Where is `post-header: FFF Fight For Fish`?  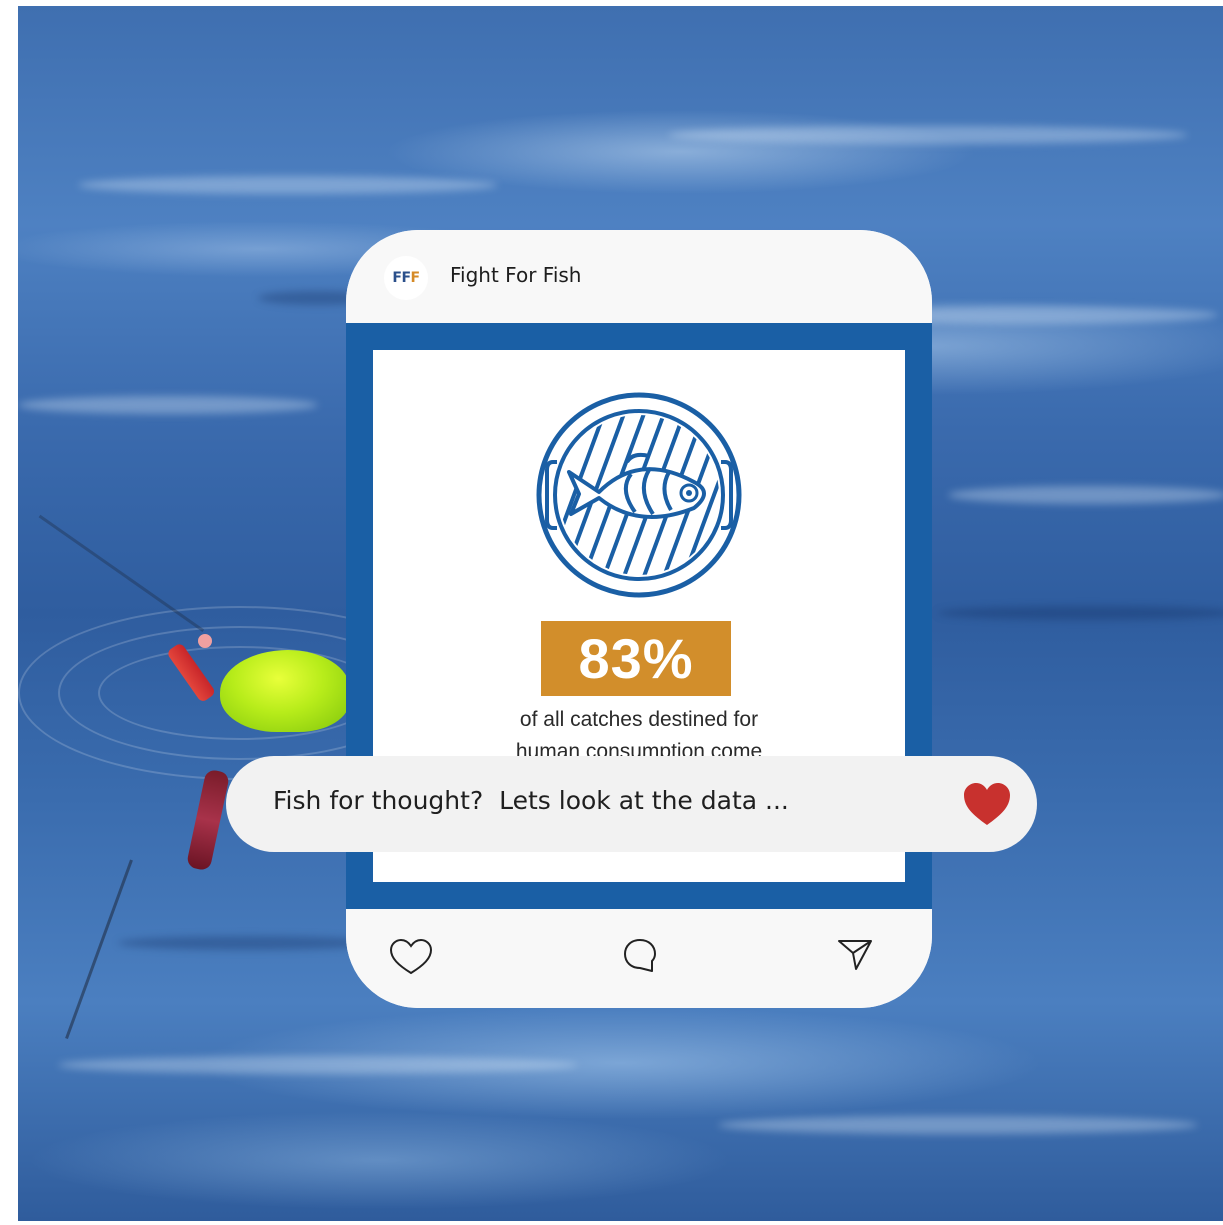 post-header: FFF Fight For Fish is located at coordinates (639, 276).